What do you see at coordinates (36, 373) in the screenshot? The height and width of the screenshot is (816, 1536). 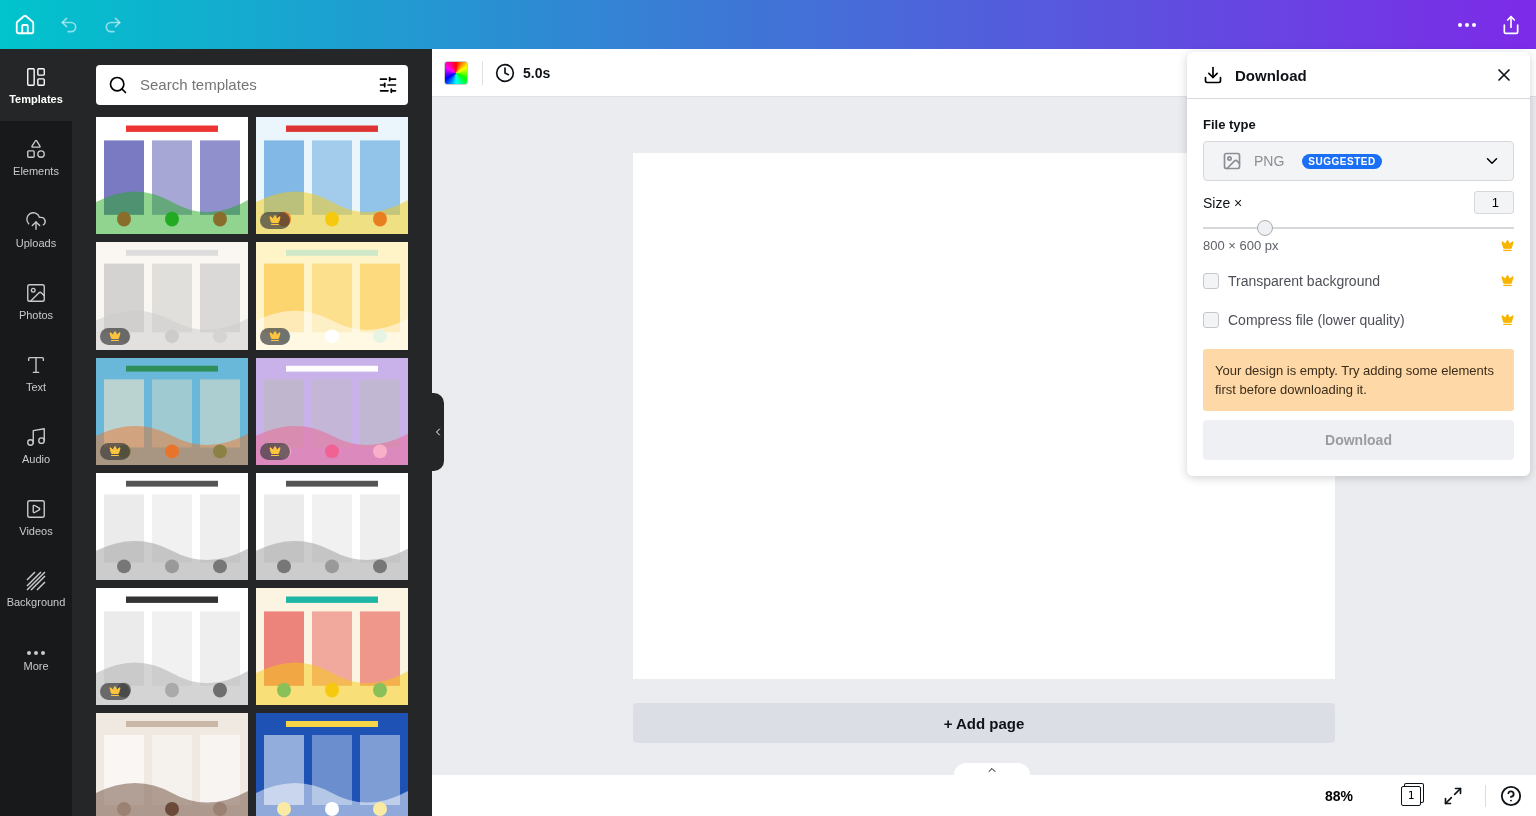 I see `rail-tab: Text` at bounding box center [36, 373].